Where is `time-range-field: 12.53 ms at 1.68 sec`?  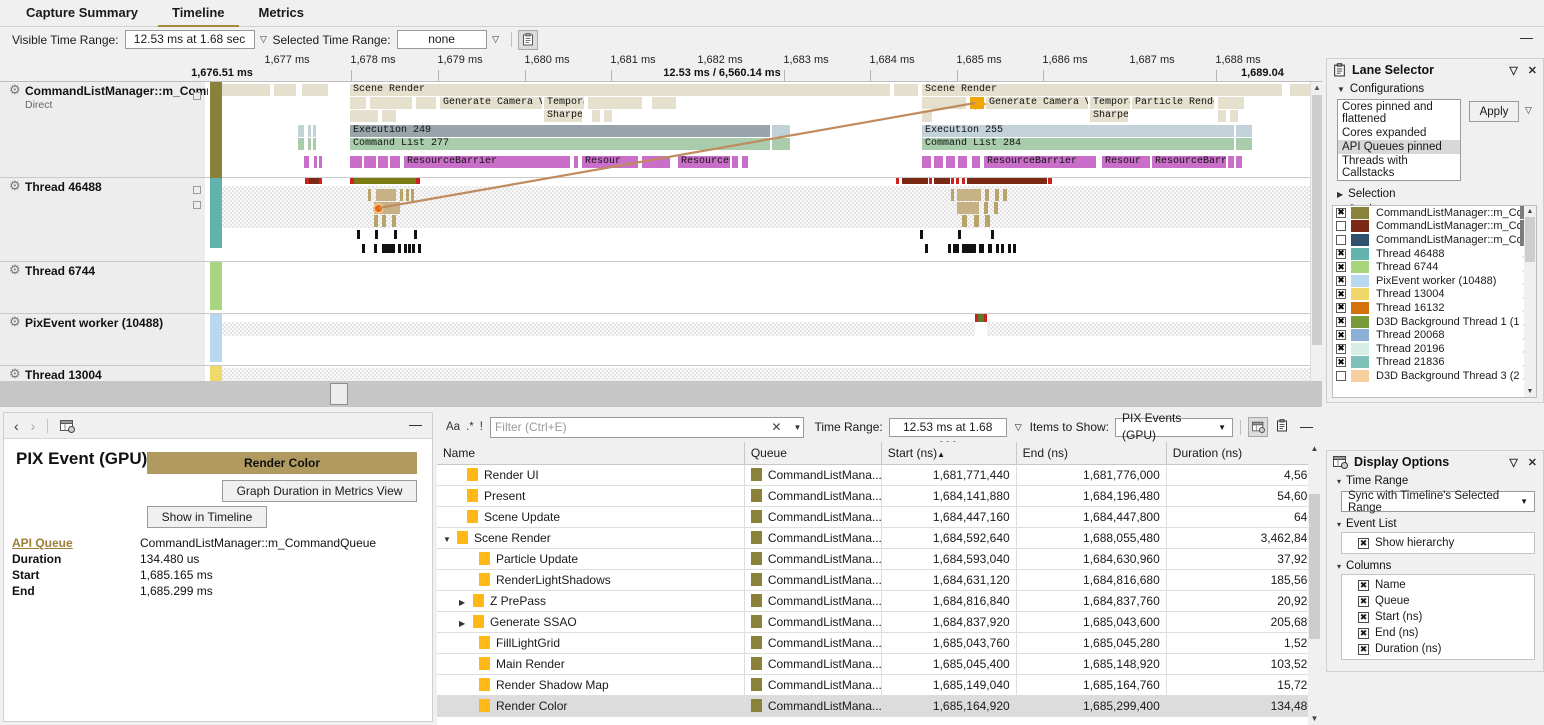
time-range-field: 12.53 ms at 1.68 sec is located at coordinates (947, 434).